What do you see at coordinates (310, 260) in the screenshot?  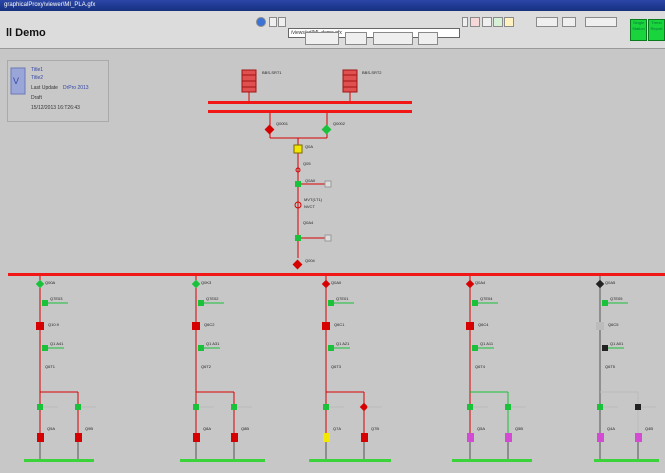 I see `feeder-label-7: Q004` at bounding box center [310, 260].